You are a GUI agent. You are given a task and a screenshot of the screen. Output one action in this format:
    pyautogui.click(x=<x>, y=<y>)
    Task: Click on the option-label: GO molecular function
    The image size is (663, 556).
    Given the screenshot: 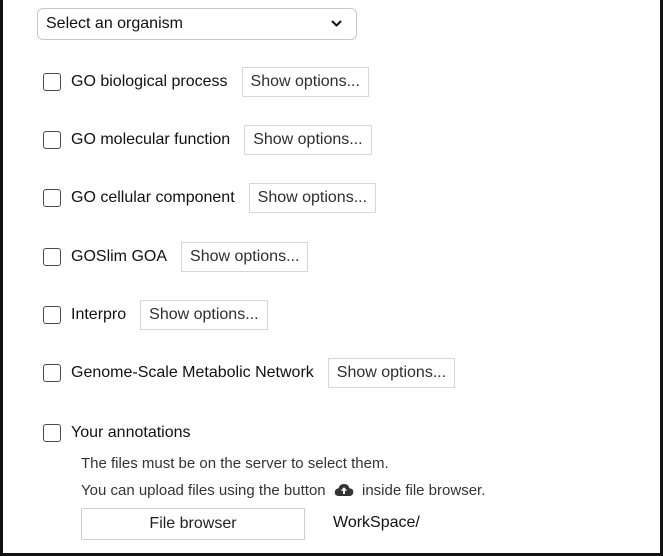 What is the action you would take?
    pyautogui.click(x=151, y=139)
    